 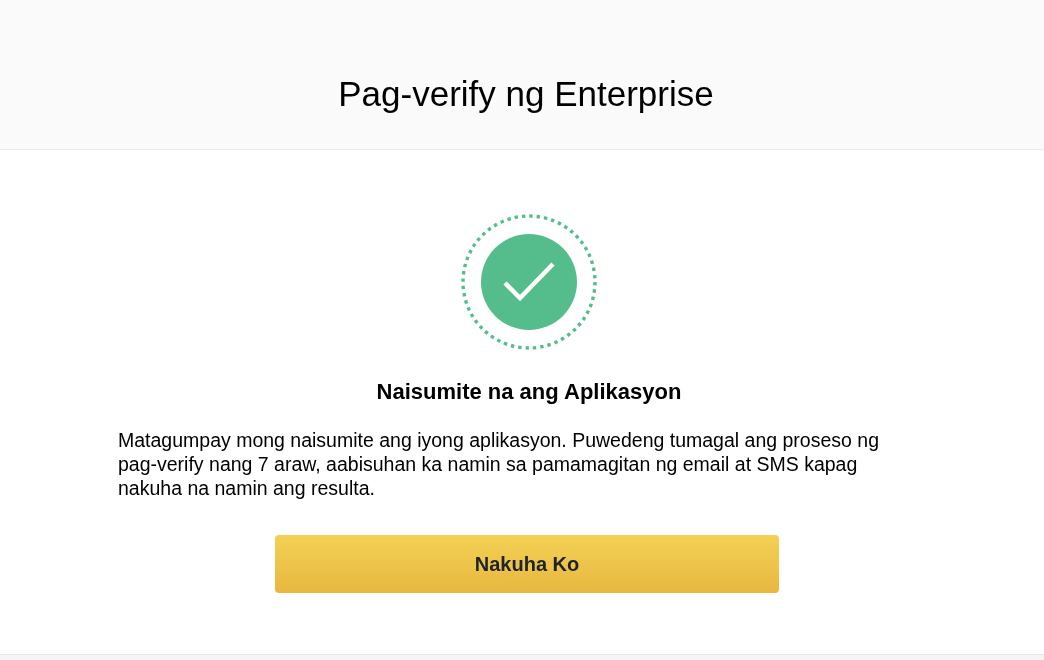 What do you see at coordinates (529, 282) in the screenshot?
I see `success-check-icon` at bounding box center [529, 282].